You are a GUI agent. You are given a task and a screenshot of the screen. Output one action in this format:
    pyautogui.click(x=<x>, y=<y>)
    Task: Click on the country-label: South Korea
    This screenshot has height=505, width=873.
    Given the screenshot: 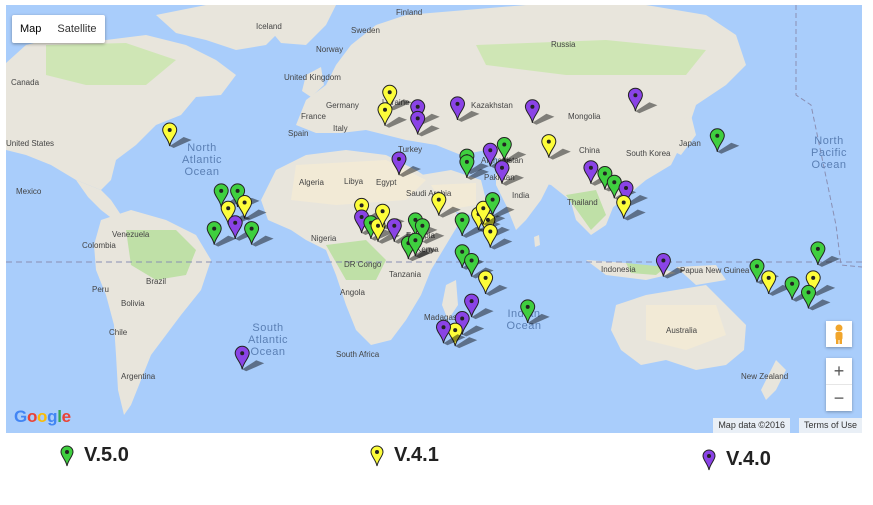 What is the action you would take?
    pyautogui.click(x=648, y=153)
    